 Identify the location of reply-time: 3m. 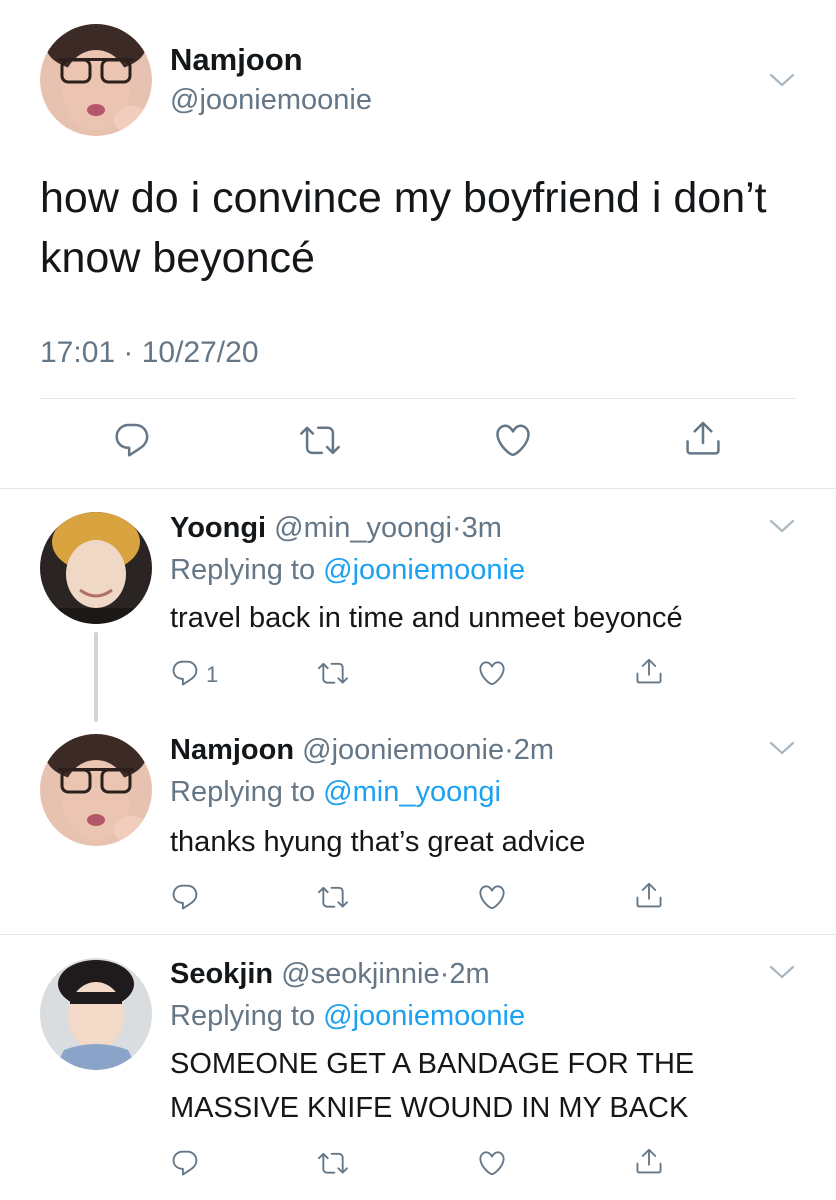
(482, 528).